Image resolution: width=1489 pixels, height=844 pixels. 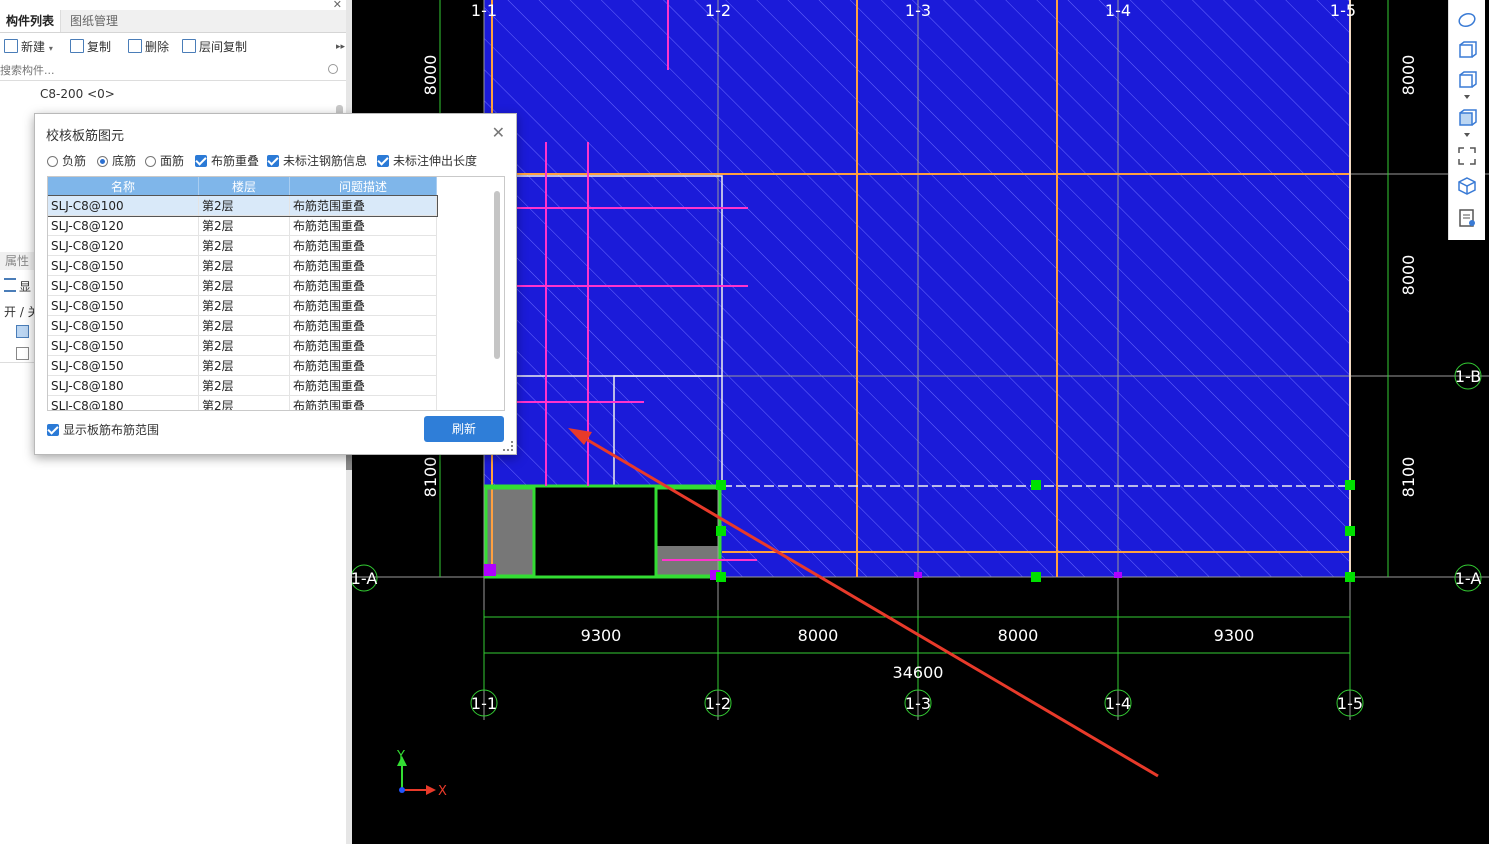 I want to click on ucs-y-label: Y, so click(x=400, y=756).